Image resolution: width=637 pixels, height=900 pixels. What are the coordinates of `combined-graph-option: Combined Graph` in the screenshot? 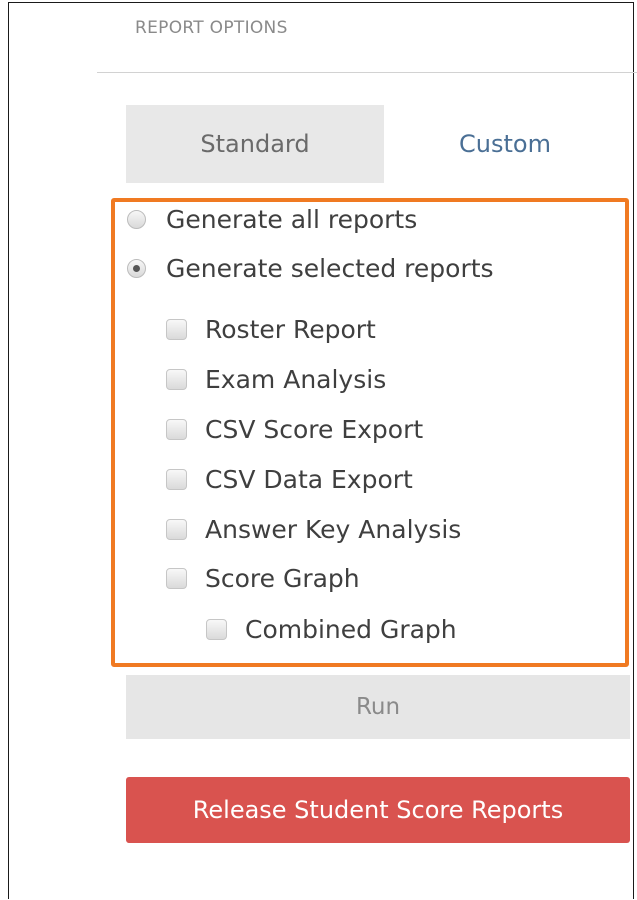 It's located at (331, 629).